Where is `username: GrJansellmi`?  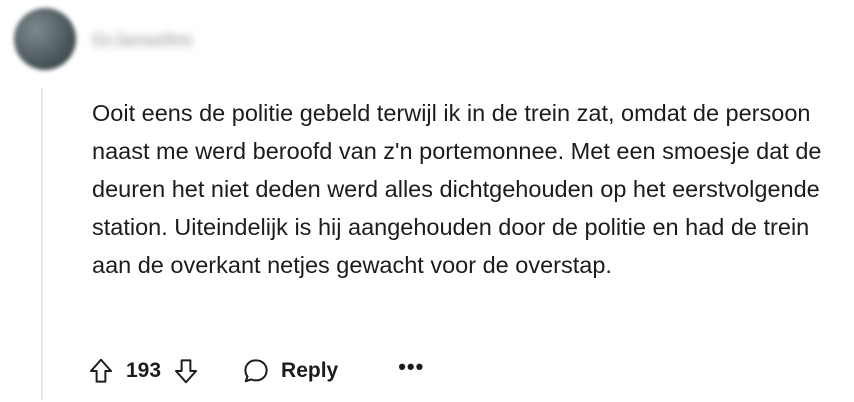 username: GrJansellmi is located at coordinates (142, 40).